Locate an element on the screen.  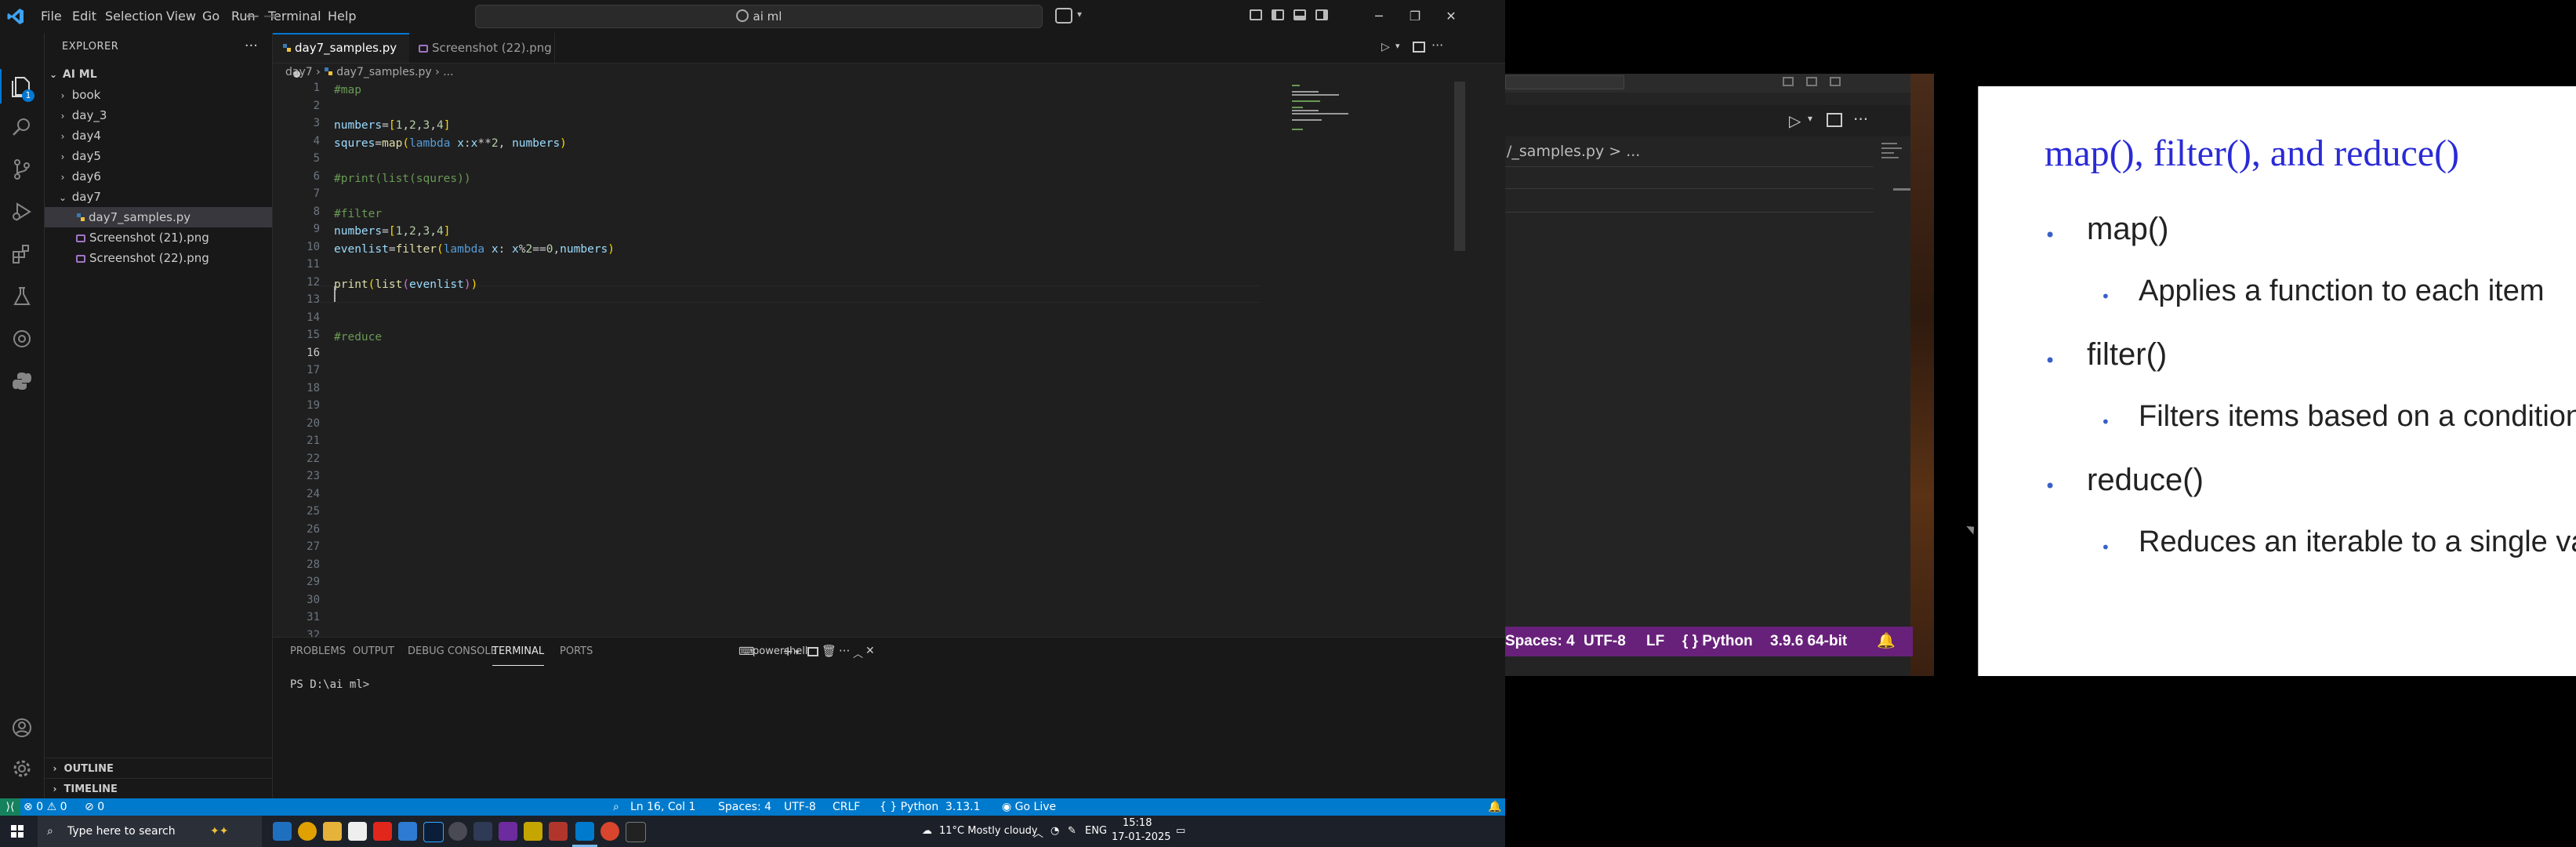
account-icon is located at coordinates (22, 727).